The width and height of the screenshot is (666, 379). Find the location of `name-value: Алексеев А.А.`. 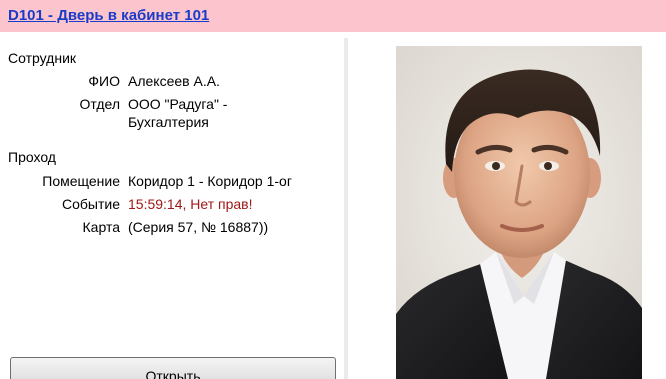

name-value: Алексеев А.А. is located at coordinates (174, 81).